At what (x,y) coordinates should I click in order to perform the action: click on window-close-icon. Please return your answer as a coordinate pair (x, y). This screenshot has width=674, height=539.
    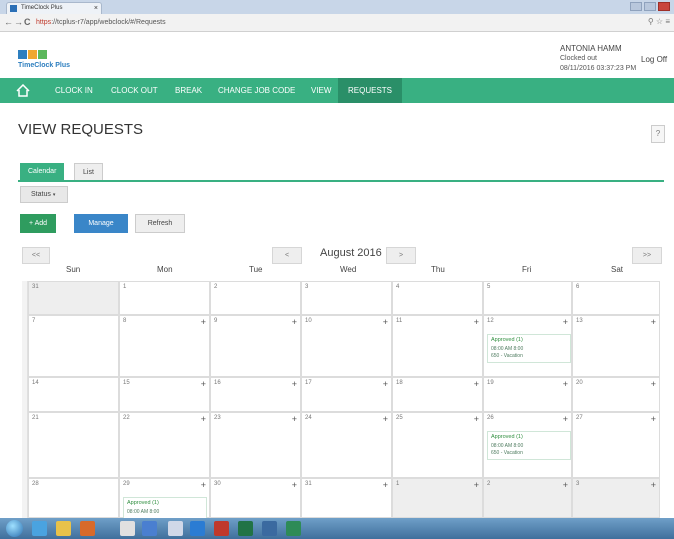
    Looking at the image, I should click on (664, 6).